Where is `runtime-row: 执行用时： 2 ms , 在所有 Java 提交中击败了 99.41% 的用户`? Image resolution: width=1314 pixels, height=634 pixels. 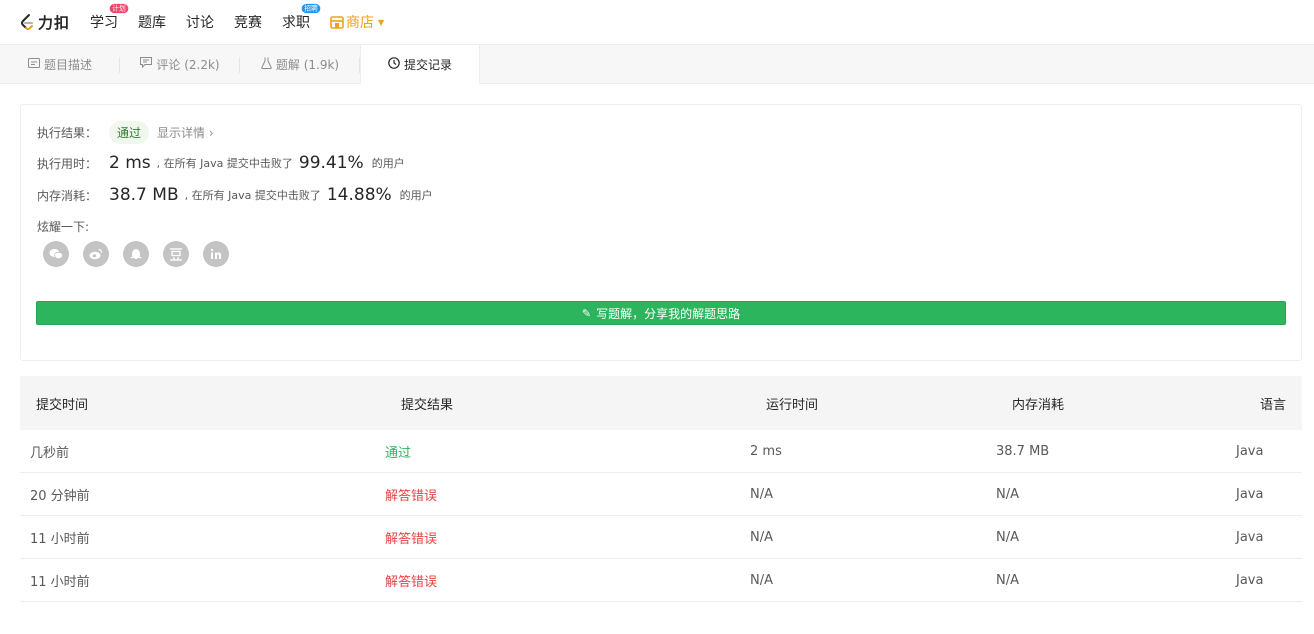 runtime-row: 执行用时： 2 ms , 在所有 Java 提交中击败了 99.41% 的用户 is located at coordinates (221, 163).